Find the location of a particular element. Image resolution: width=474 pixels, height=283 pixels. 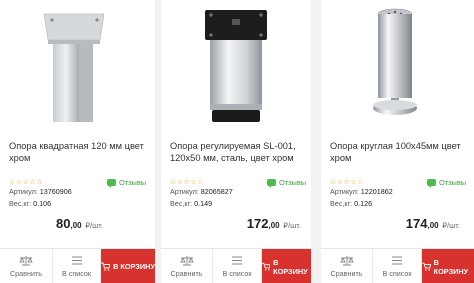

square-leg-image is located at coordinates (74, 67).